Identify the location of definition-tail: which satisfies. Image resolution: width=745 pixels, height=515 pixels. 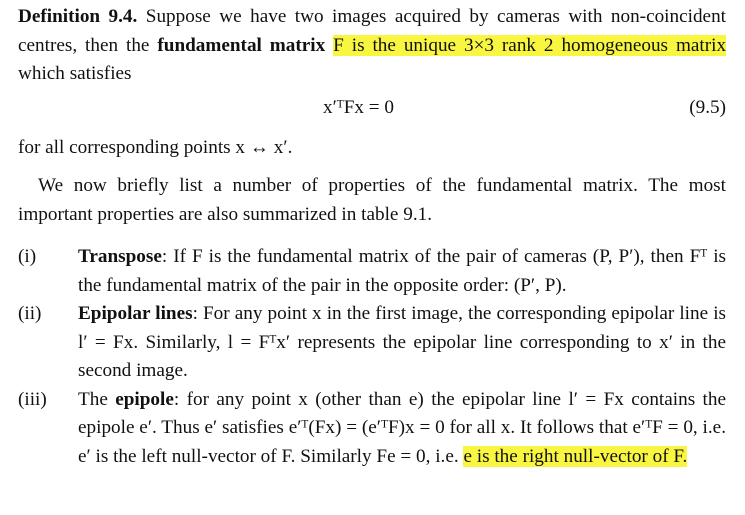
(75, 73).